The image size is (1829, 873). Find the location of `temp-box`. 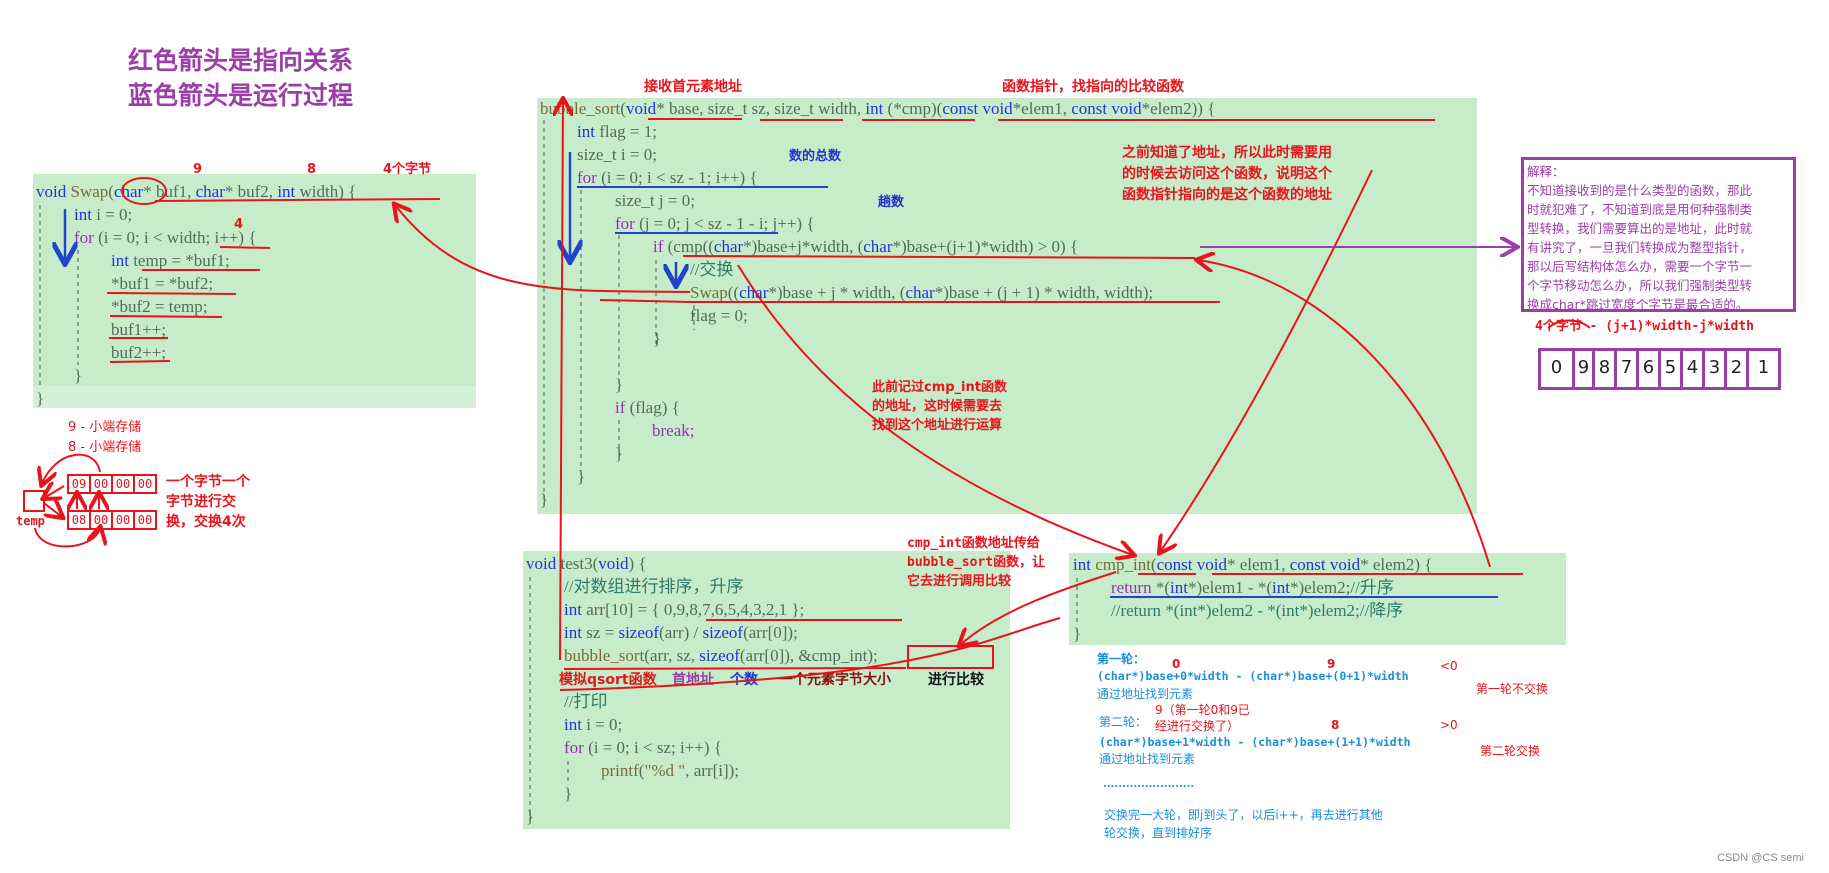

temp-box is located at coordinates (34, 501).